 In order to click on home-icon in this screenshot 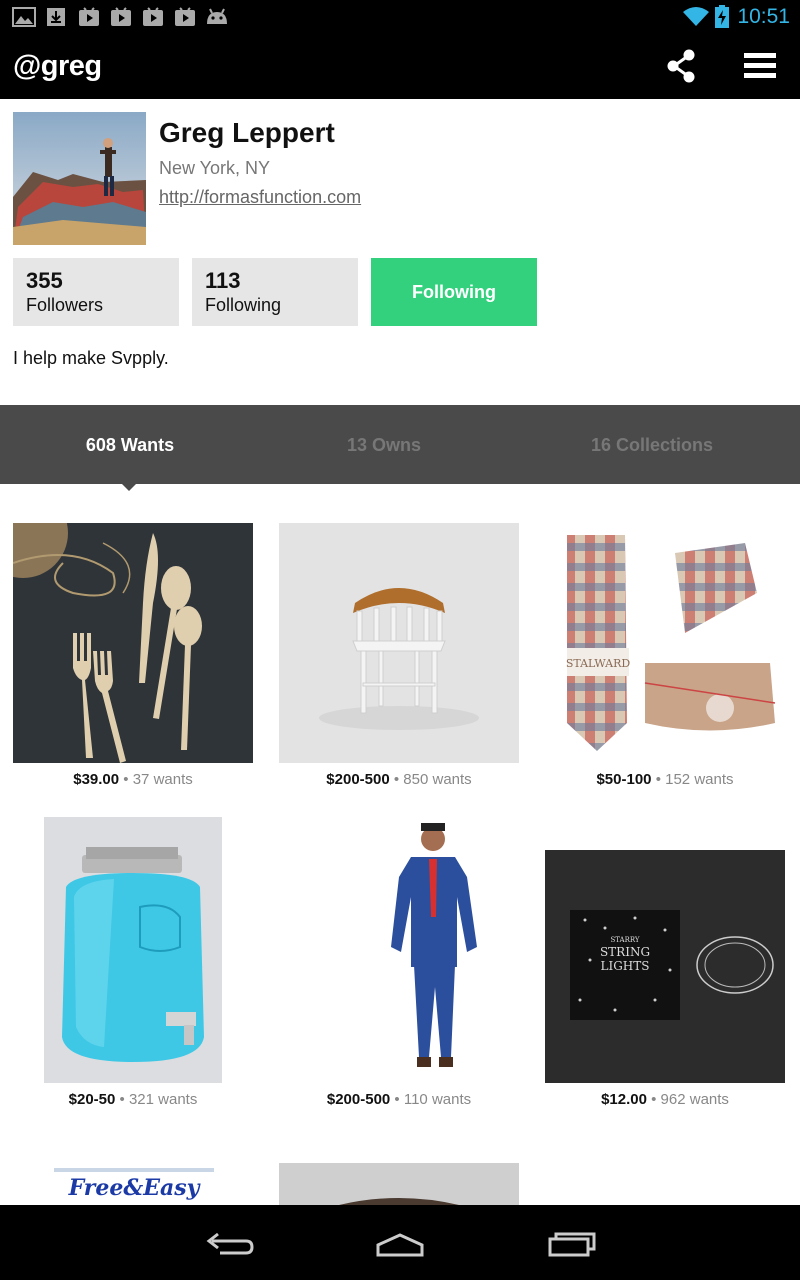, I will do `click(400, 1245)`.